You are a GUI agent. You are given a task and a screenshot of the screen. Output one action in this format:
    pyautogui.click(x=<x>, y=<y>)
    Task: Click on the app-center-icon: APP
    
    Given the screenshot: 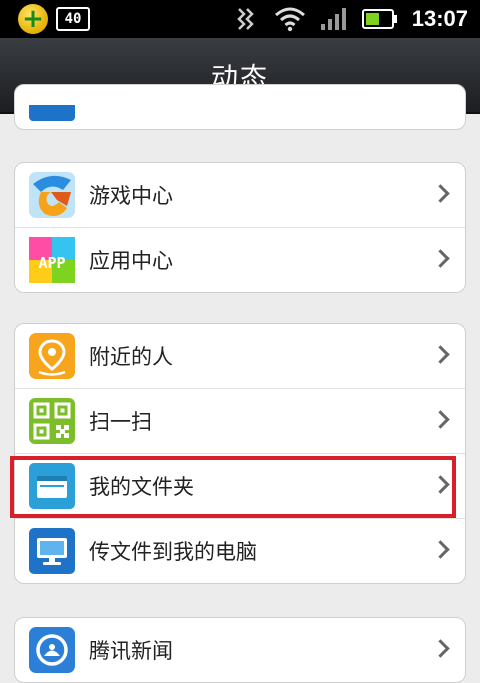 What is the action you would take?
    pyautogui.click(x=52, y=260)
    